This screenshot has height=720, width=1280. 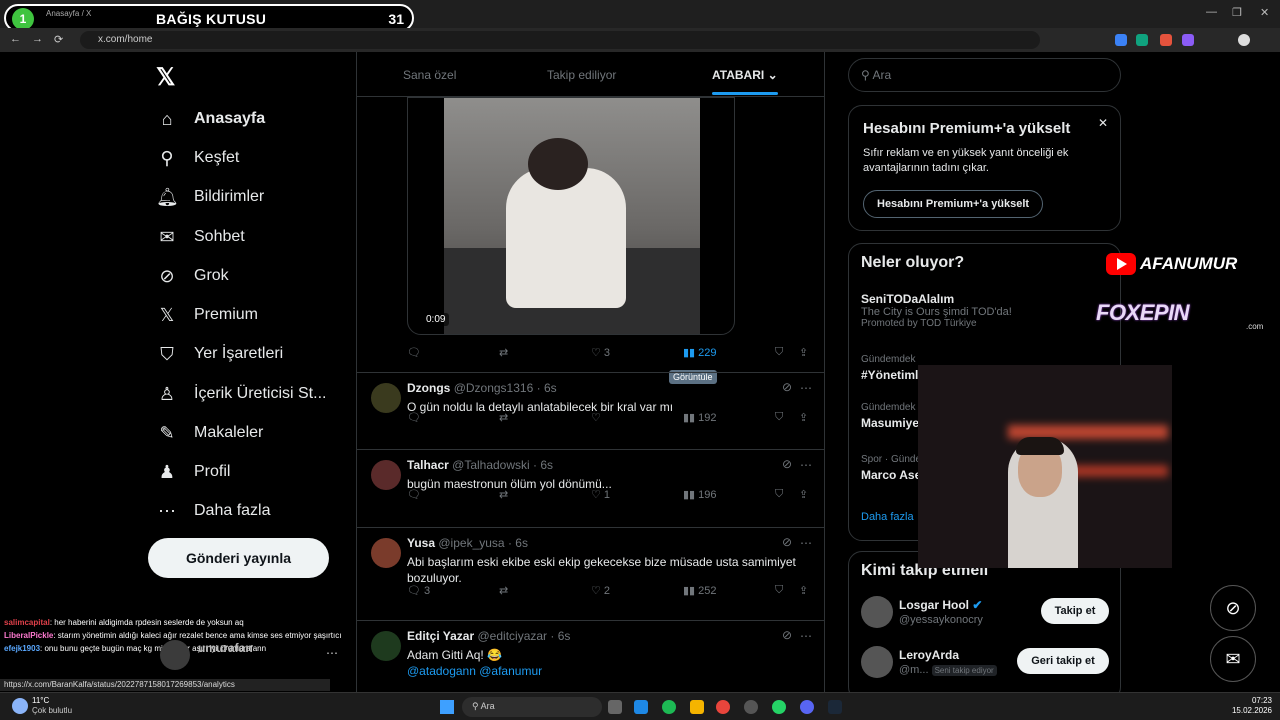 What do you see at coordinates (700, 590) in the screenshot?
I see `views-icon: ▮▮ 252` at bounding box center [700, 590].